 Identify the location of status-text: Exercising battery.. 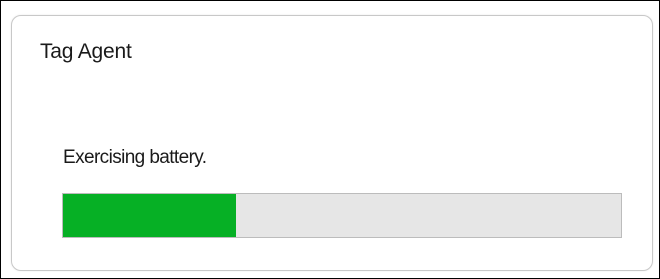
(135, 157).